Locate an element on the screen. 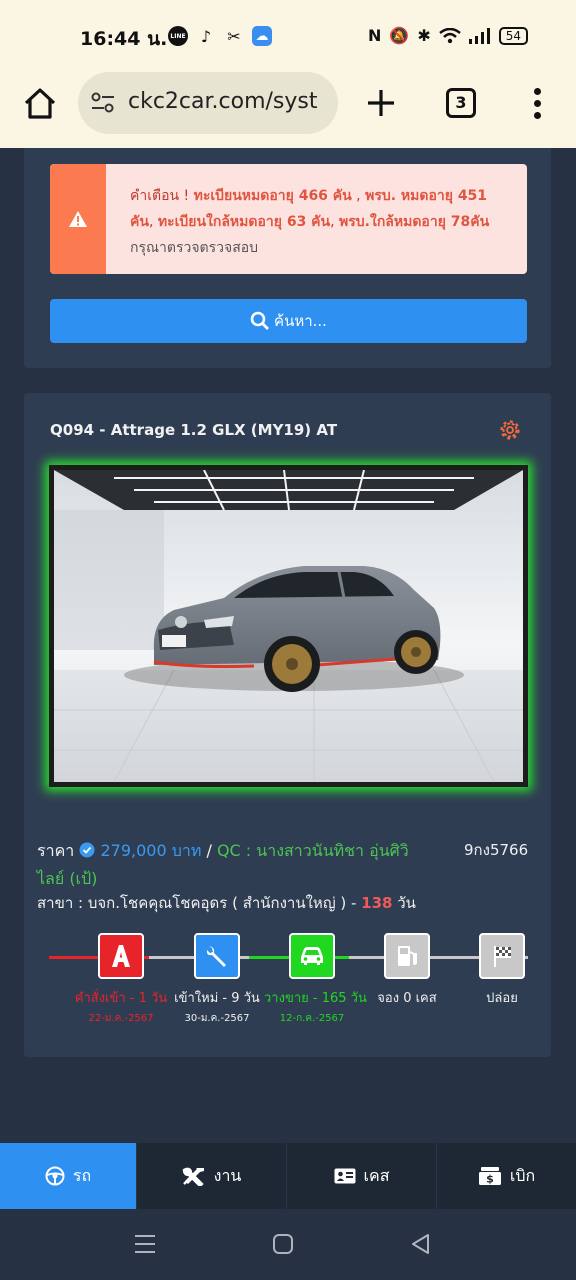  timeline-step-ordered: คำสั่งเข้า - 1 วัน 22-ม.ค.-2567 is located at coordinates (121, 979).